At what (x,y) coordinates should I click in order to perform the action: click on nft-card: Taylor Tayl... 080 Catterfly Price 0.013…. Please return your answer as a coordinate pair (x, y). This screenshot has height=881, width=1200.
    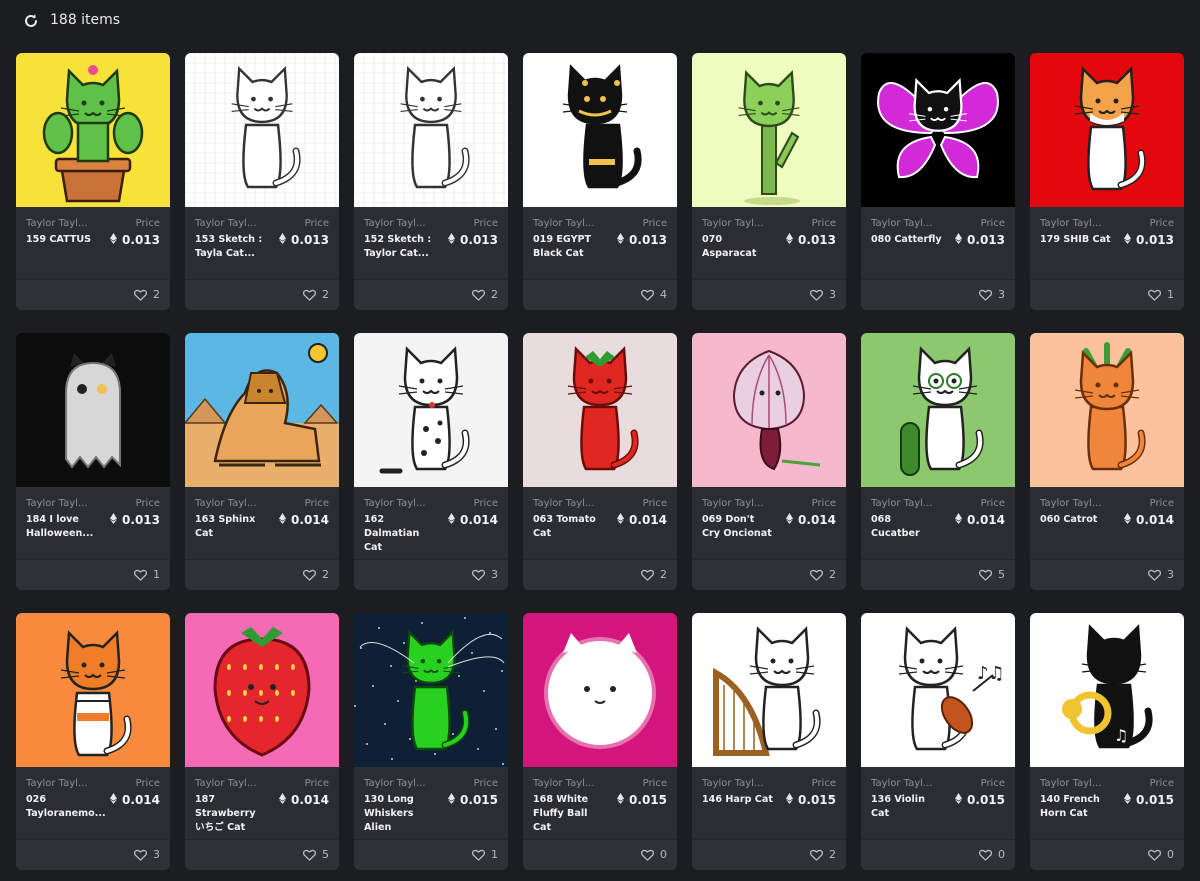
    Looking at the image, I should click on (938, 181).